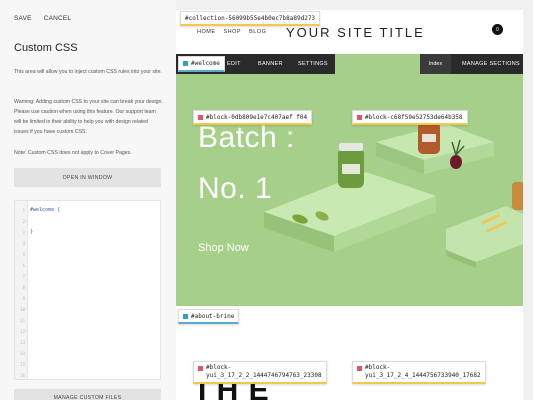  I want to click on collection-id-text: #collection-56099b55e4b0ec7b8a89d273, so click(250, 18).